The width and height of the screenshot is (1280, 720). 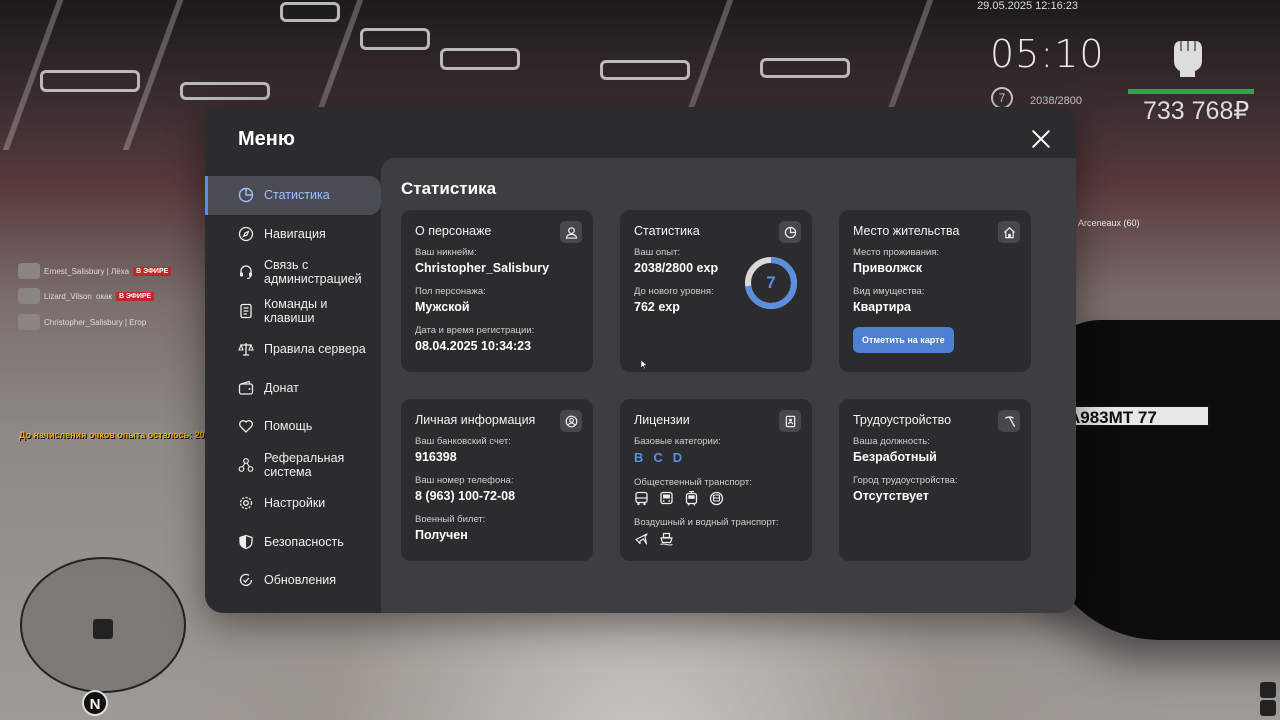 What do you see at coordinates (246, 541) in the screenshot?
I see `shield-icon` at bounding box center [246, 541].